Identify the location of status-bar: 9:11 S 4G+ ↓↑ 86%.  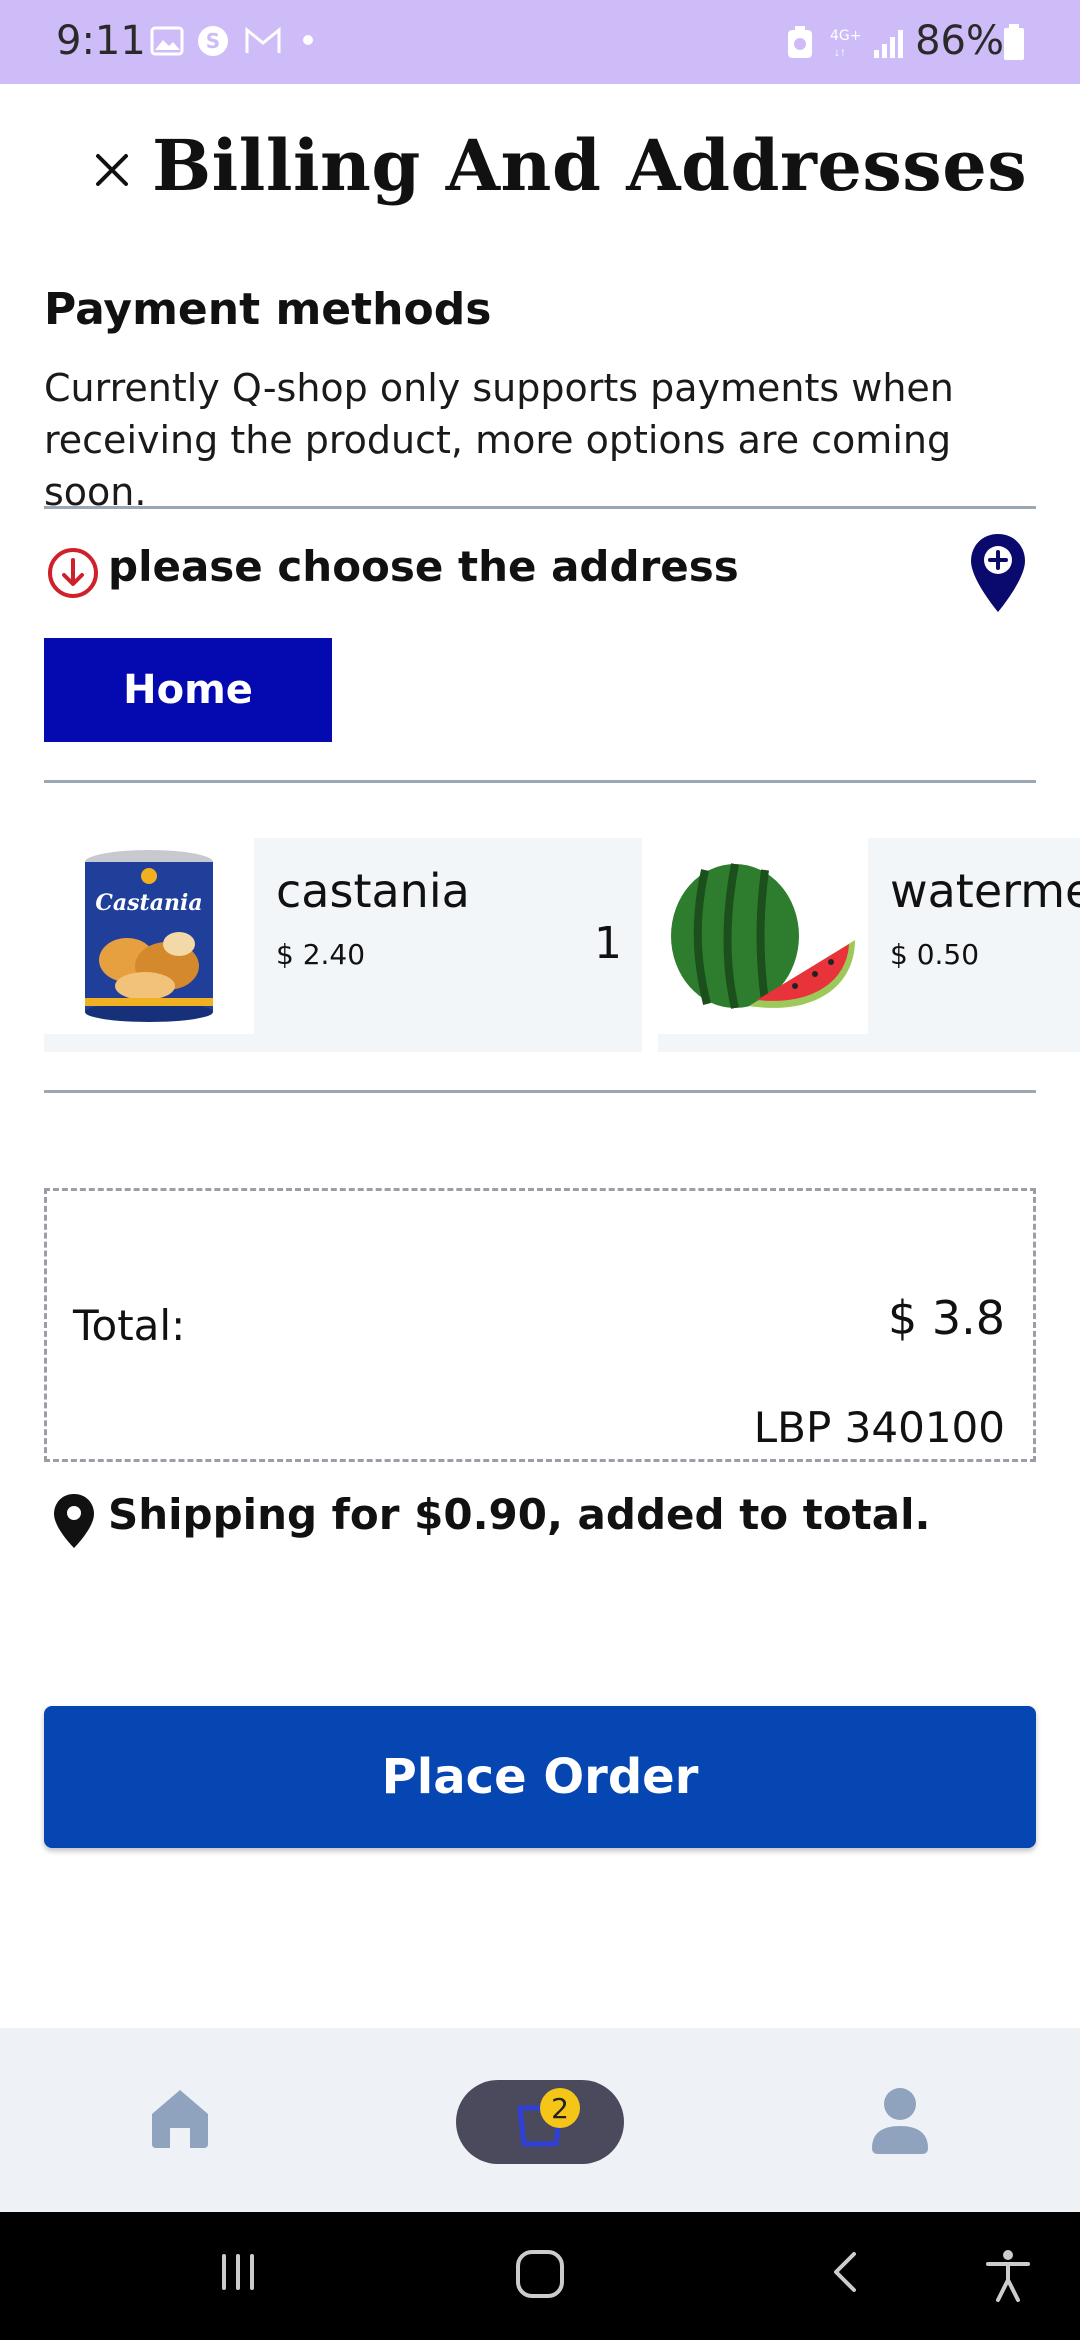
(540, 42).